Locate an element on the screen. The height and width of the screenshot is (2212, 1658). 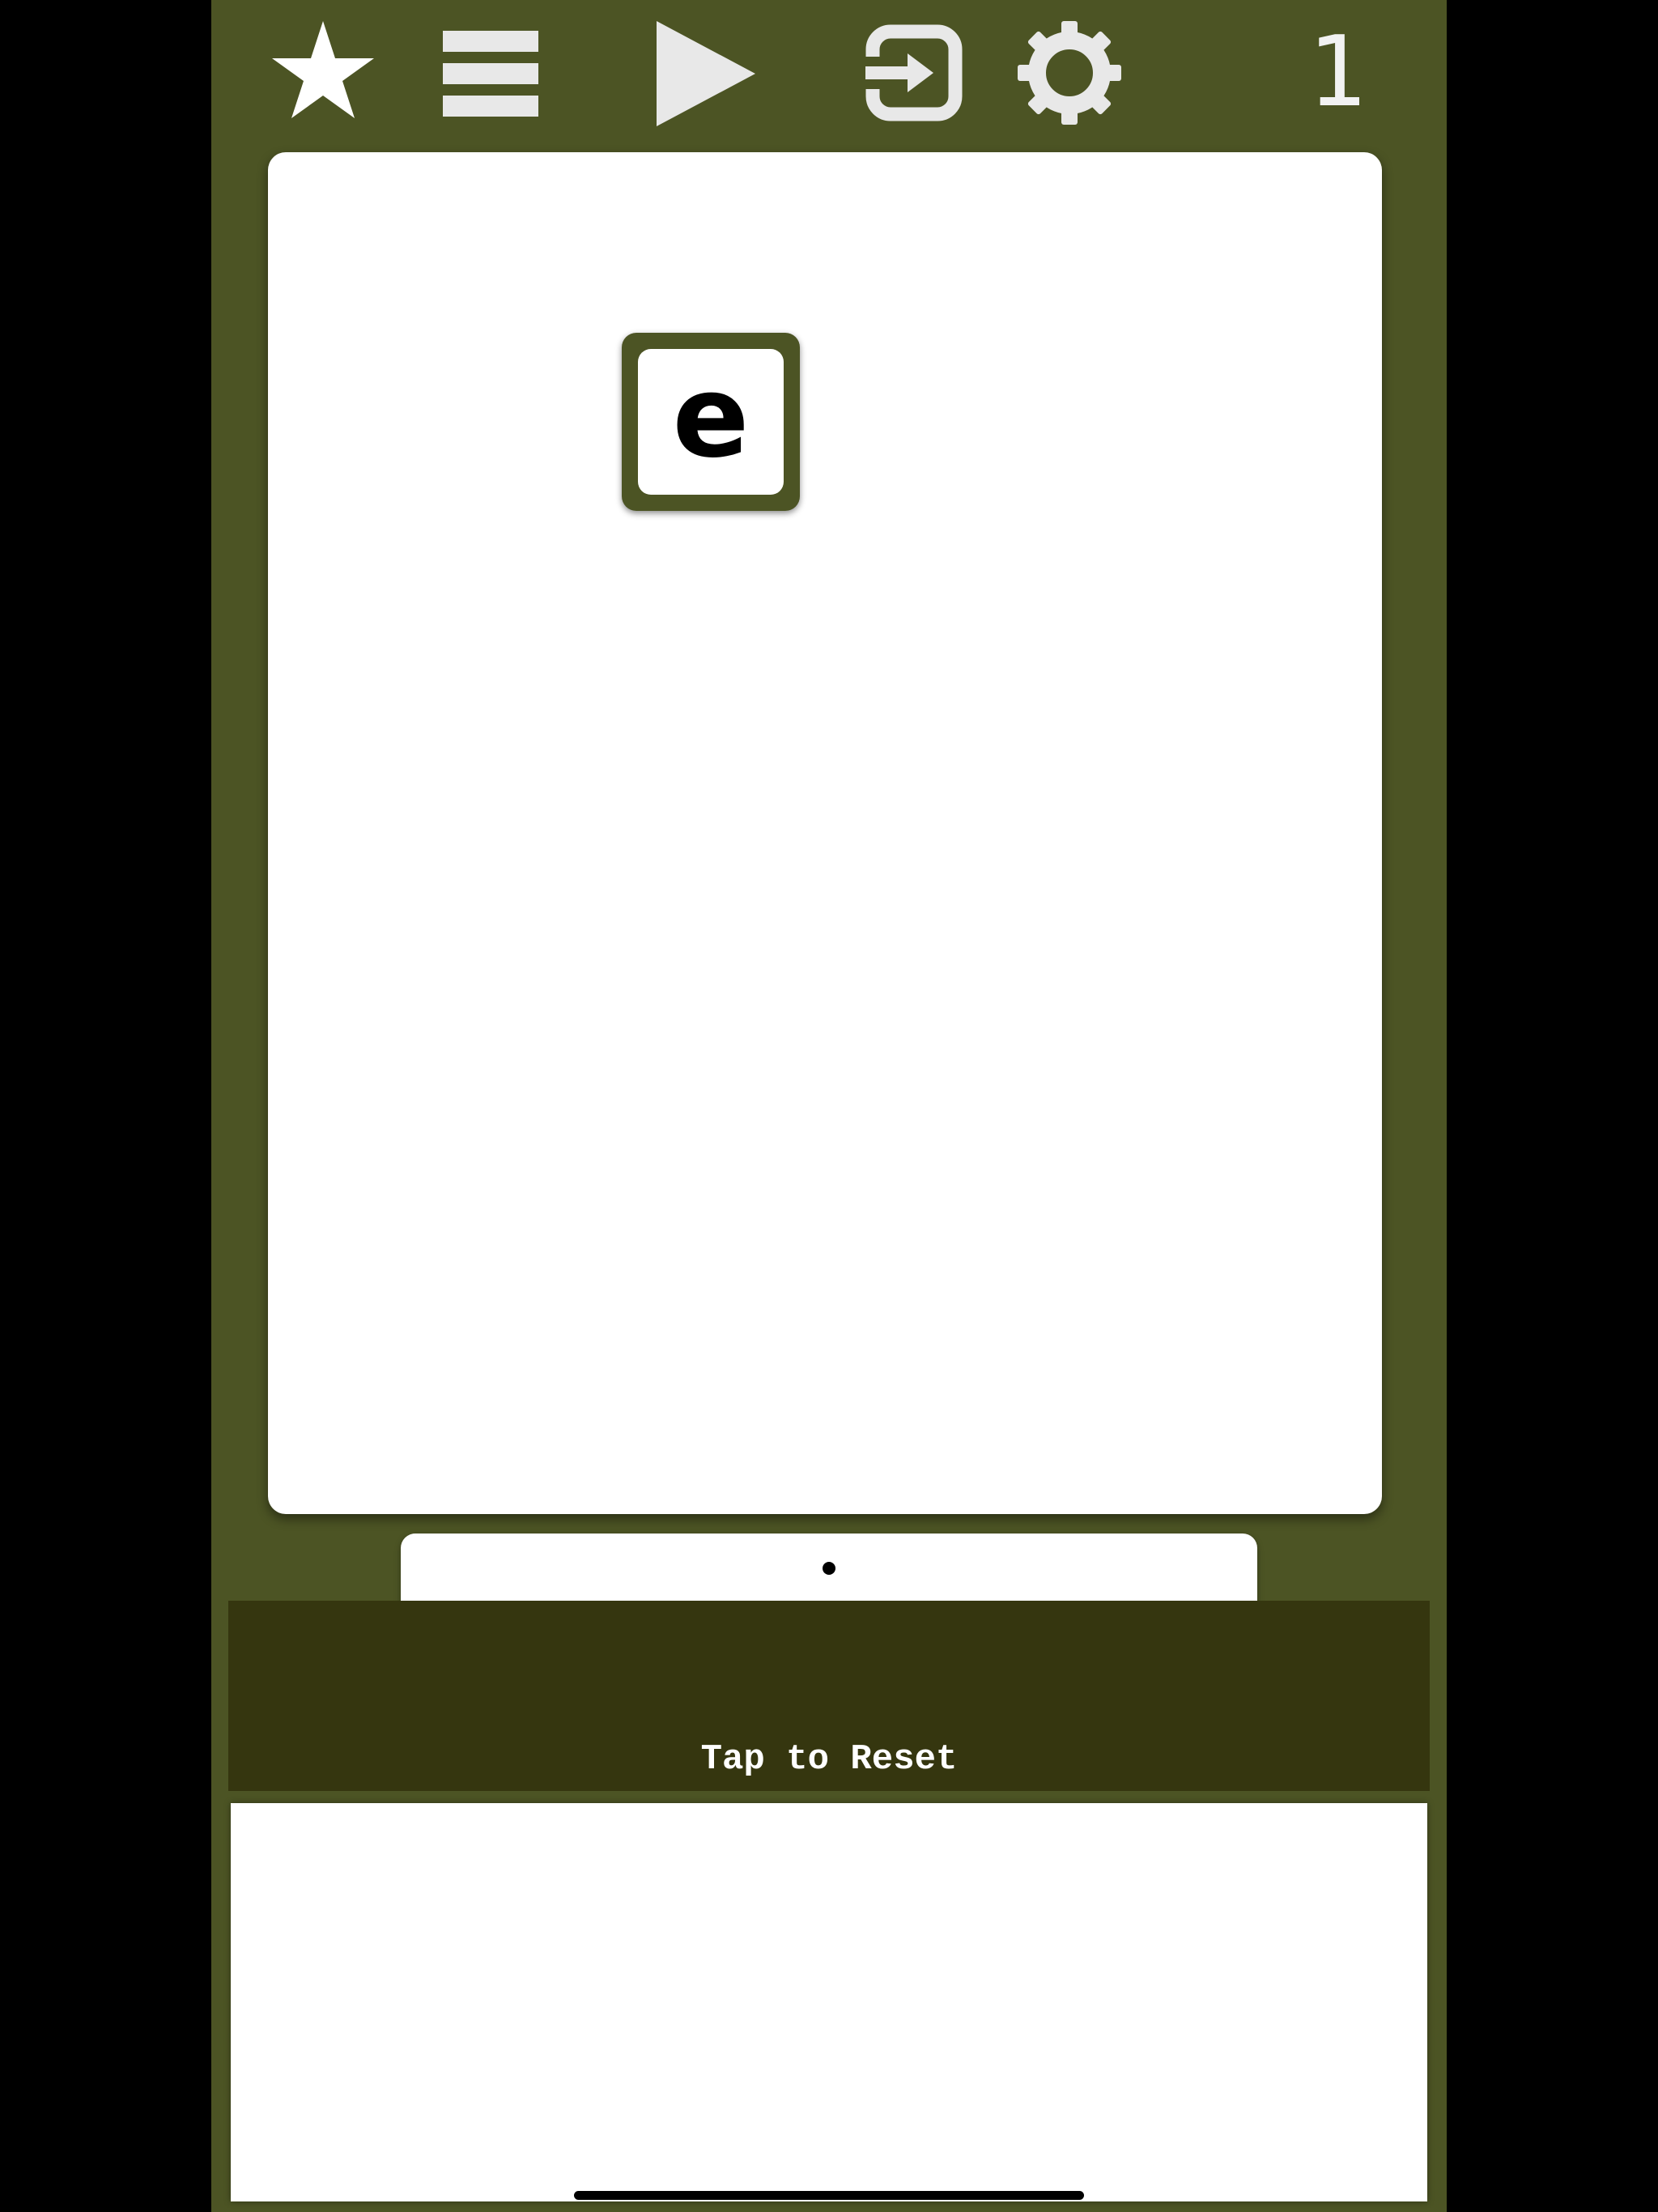
reset-label: Tap to Reset is located at coordinates (829, 1760).